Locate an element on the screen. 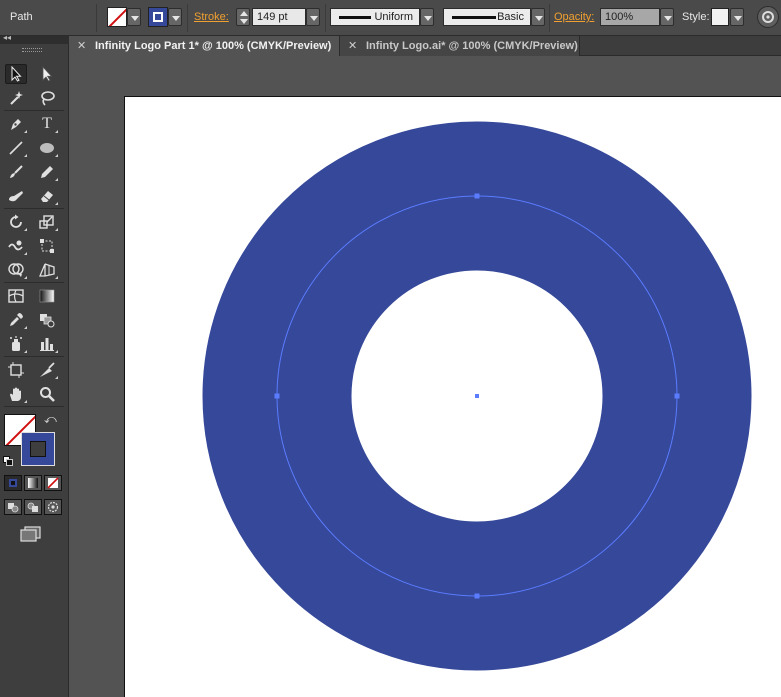  stroke-dropdown-button is located at coordinates (175, 17).